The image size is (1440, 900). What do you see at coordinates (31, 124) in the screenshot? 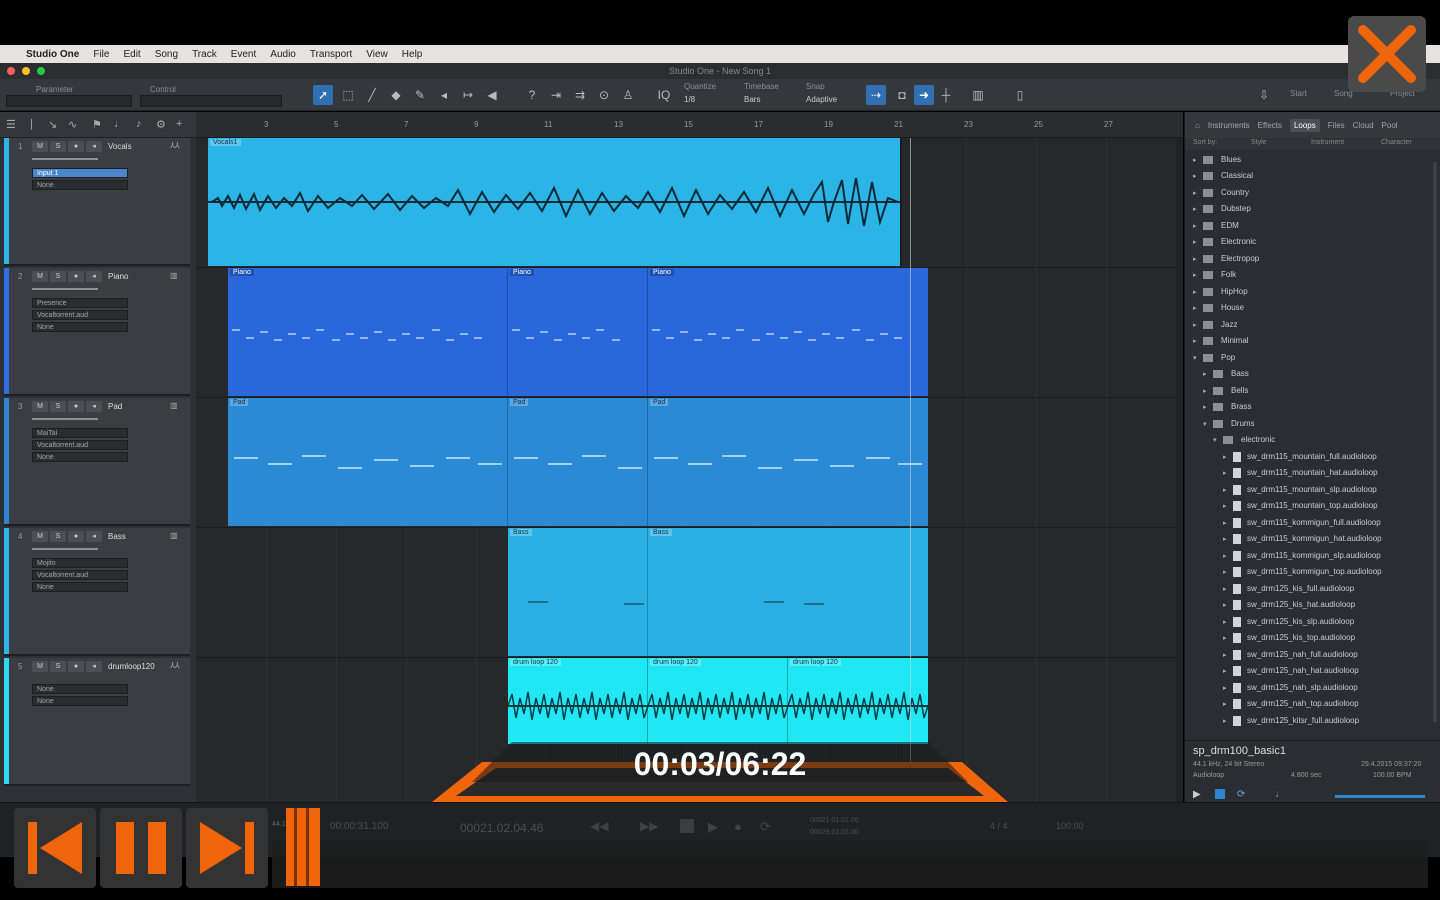
I see `track-tool-icon: |` at bounding box center [31, 124].